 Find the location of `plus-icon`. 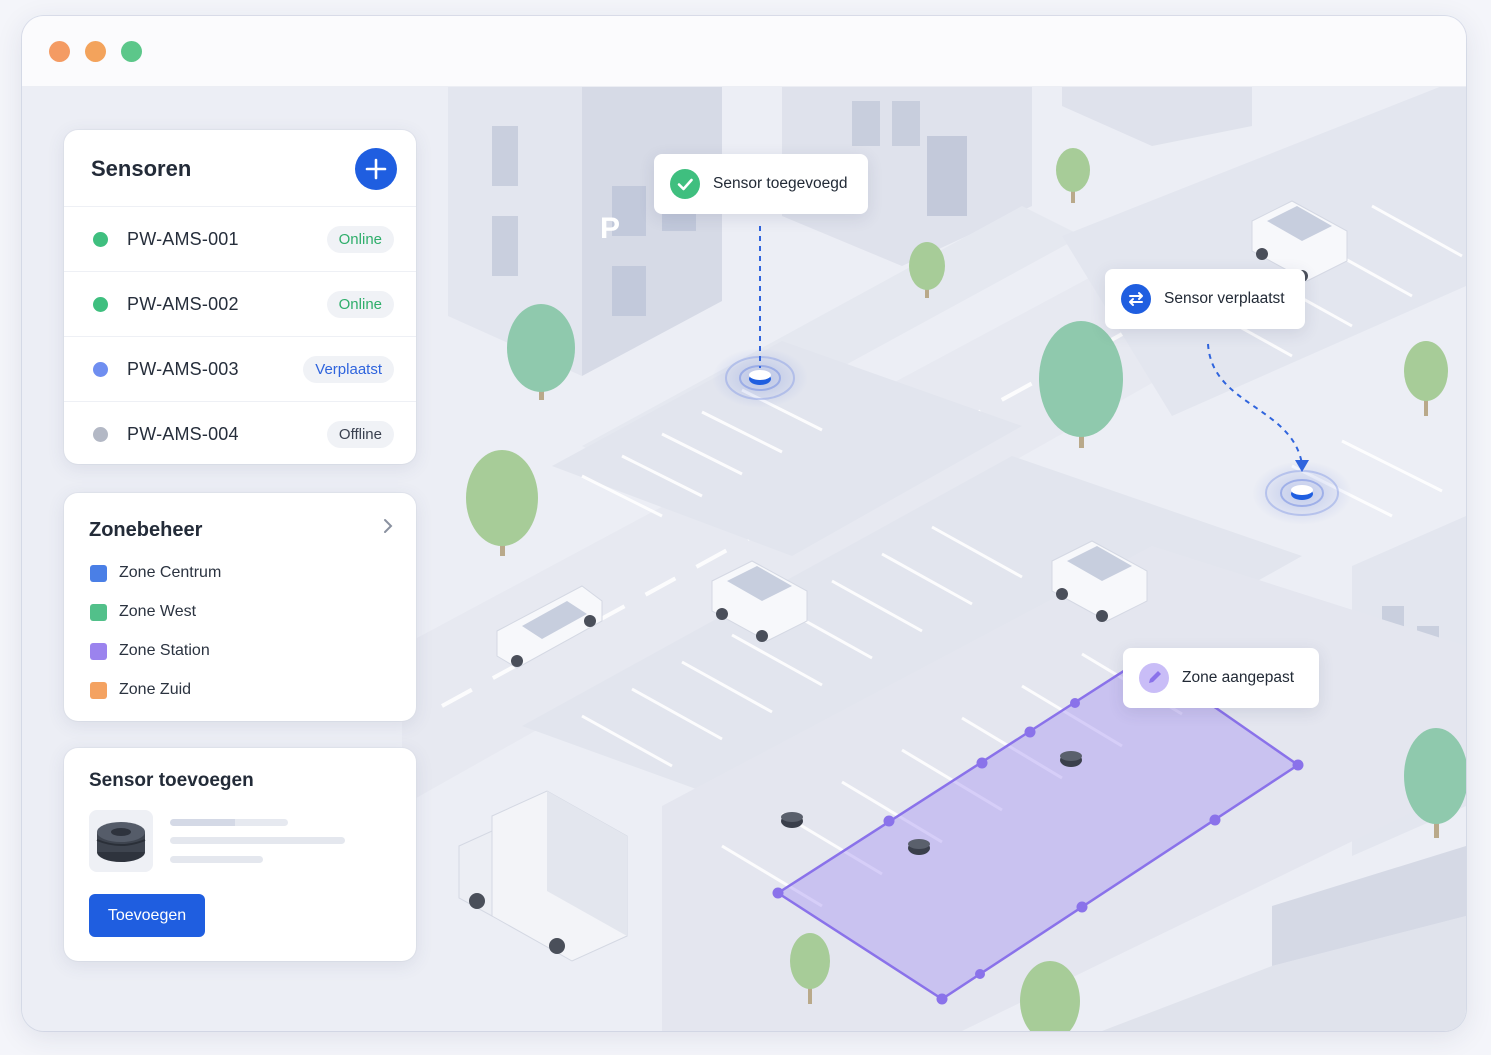

plus-icon is located at coordinates (376, 169).